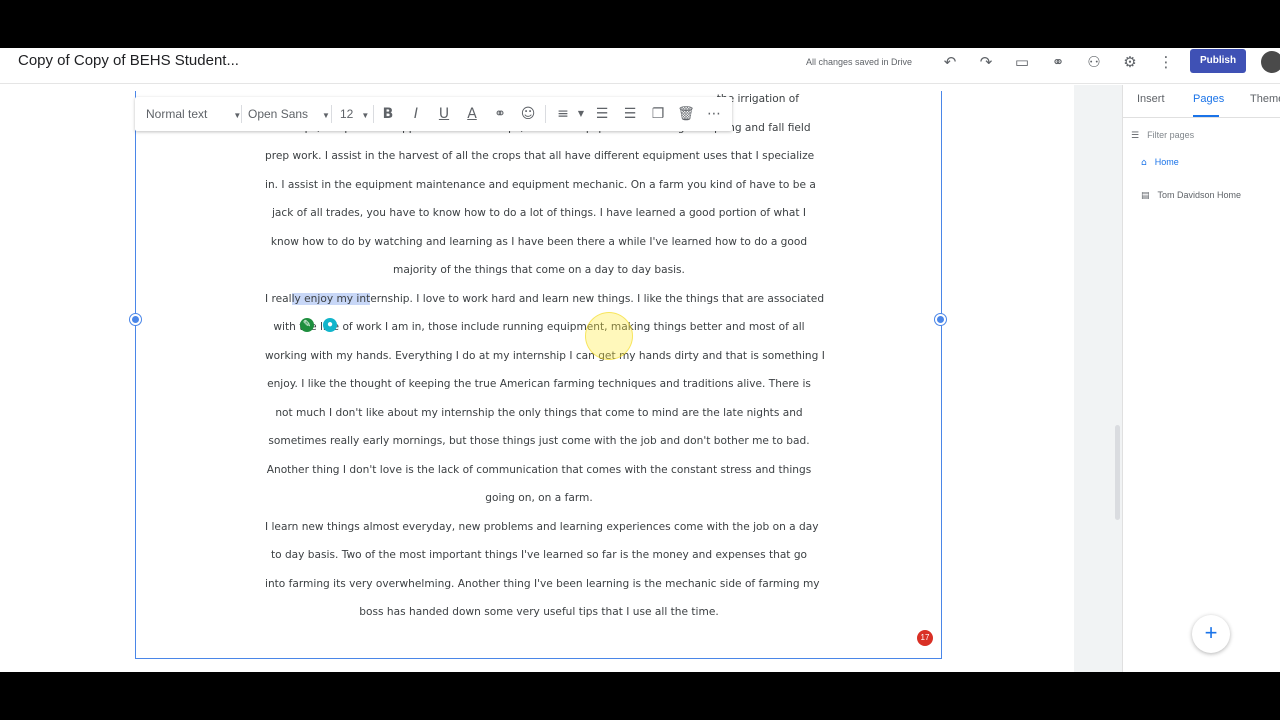  What do you see at coordinates (1166, 162) in the screenshot?
I see `page-label: Home` at bounding box center [1166, 162].